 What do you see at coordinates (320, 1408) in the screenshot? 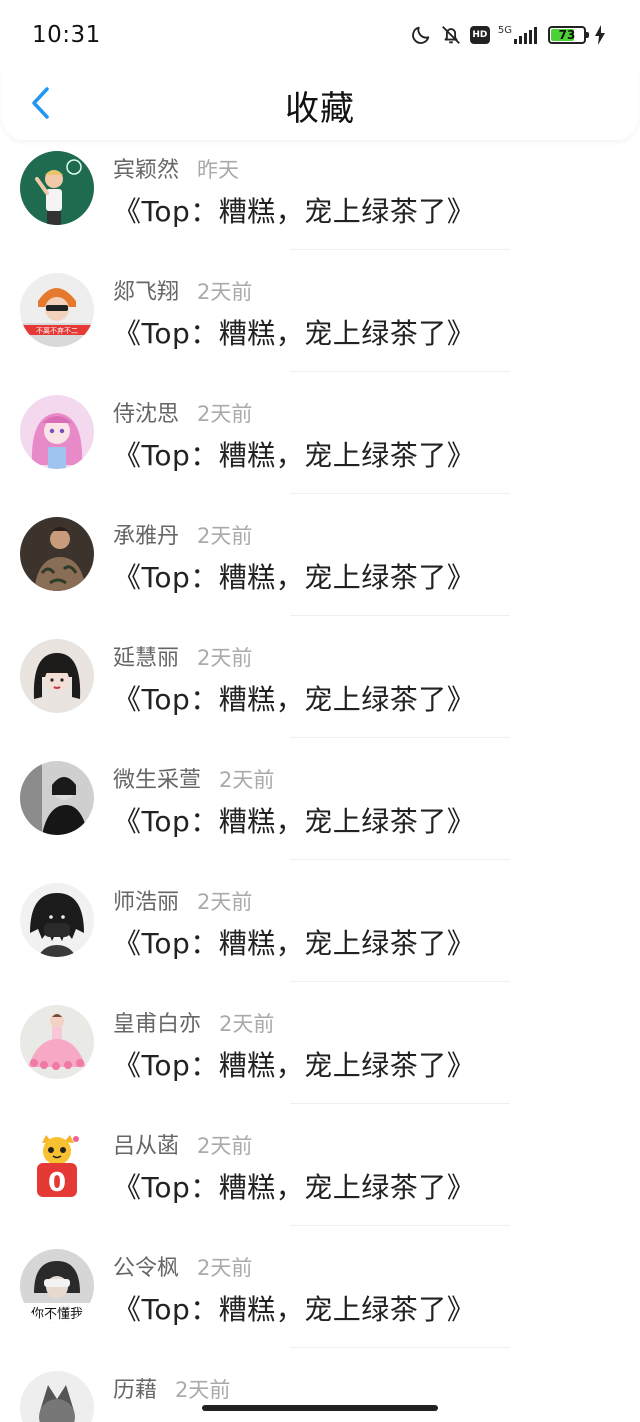
I see `home-indicator` at bounding box center [320, 1408].